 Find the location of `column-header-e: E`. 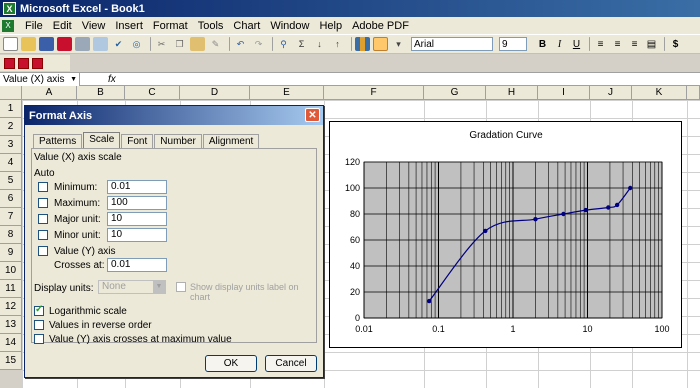

column-header-e: E is located at coordinates (287, 93).